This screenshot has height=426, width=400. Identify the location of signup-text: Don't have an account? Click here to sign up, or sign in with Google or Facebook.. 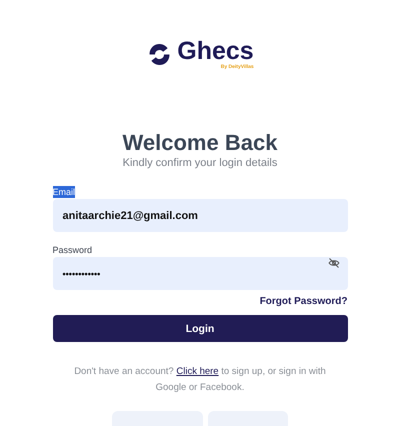
(200, 380).